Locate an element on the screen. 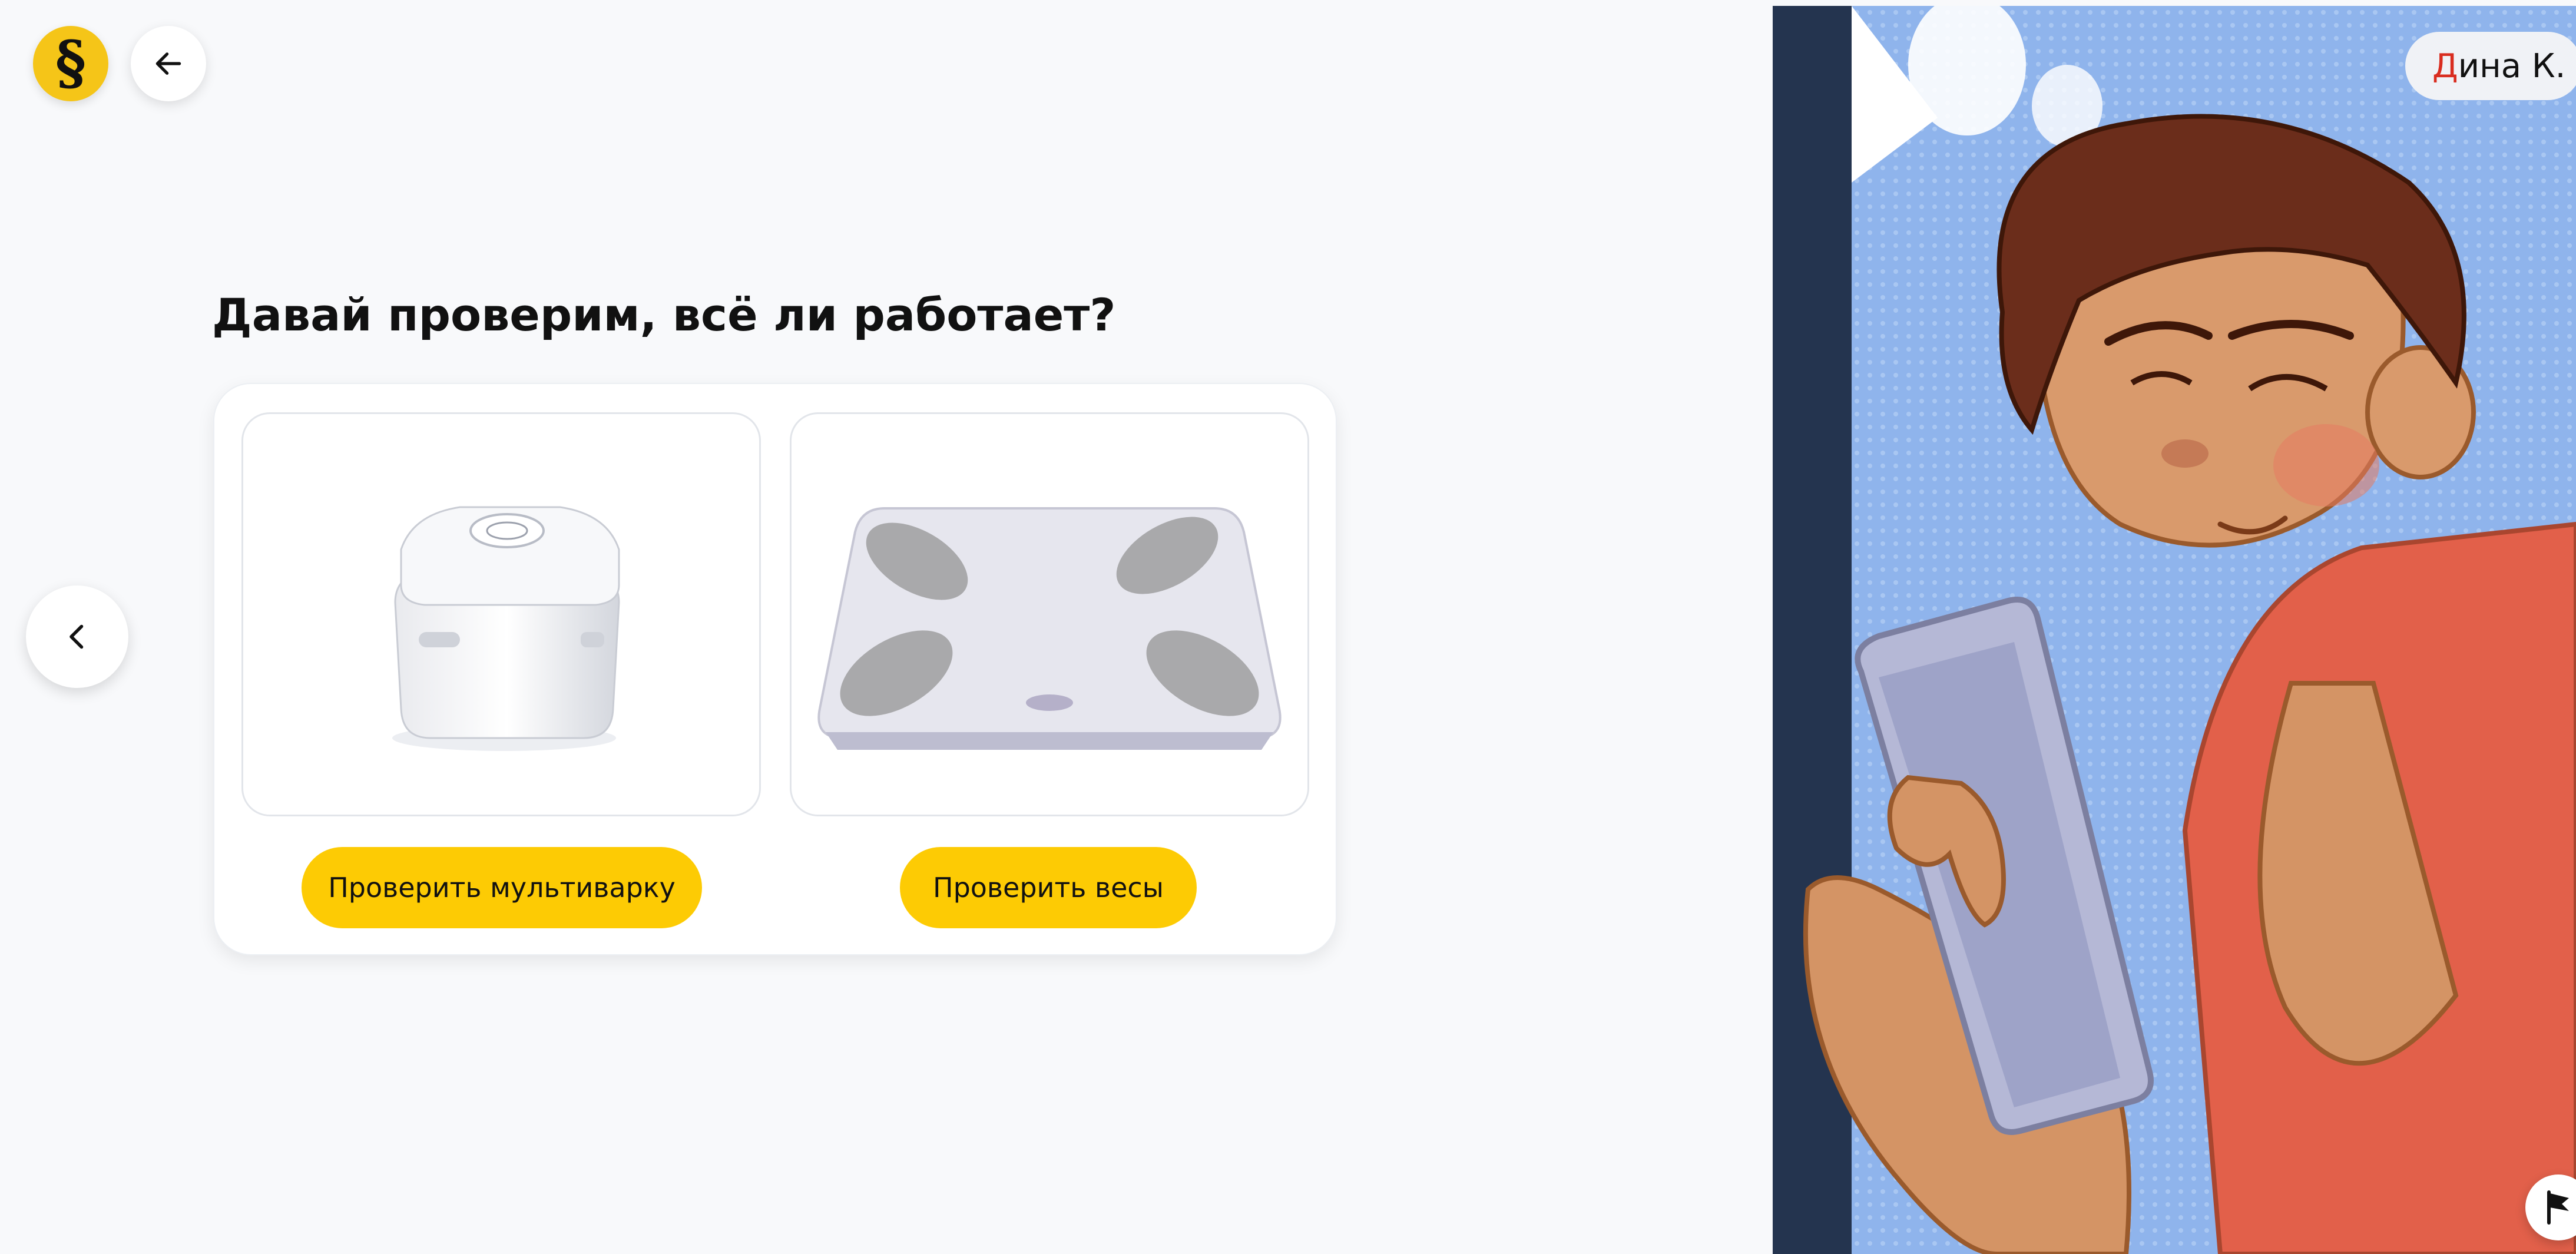 This screenshot has width=2576, height=1254. logo: § is located at coordinates (70, 63).